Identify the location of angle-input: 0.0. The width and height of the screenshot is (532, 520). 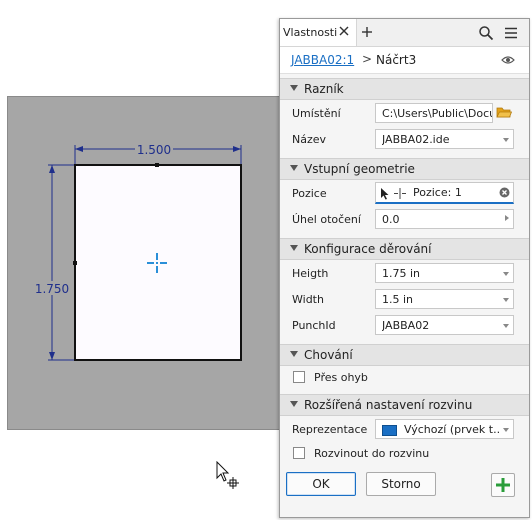
(444, 219).